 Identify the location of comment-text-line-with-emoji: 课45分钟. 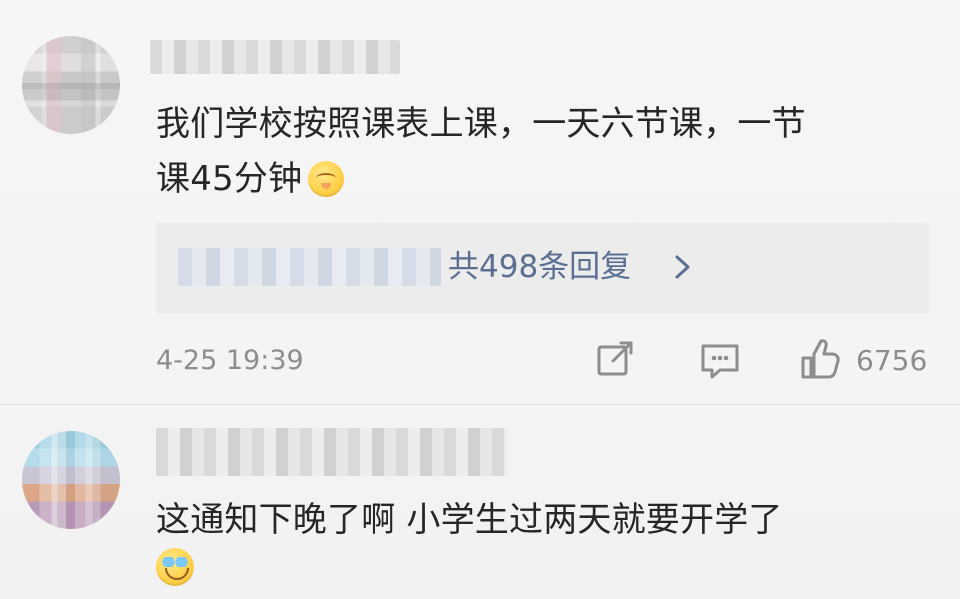
(250, 179).